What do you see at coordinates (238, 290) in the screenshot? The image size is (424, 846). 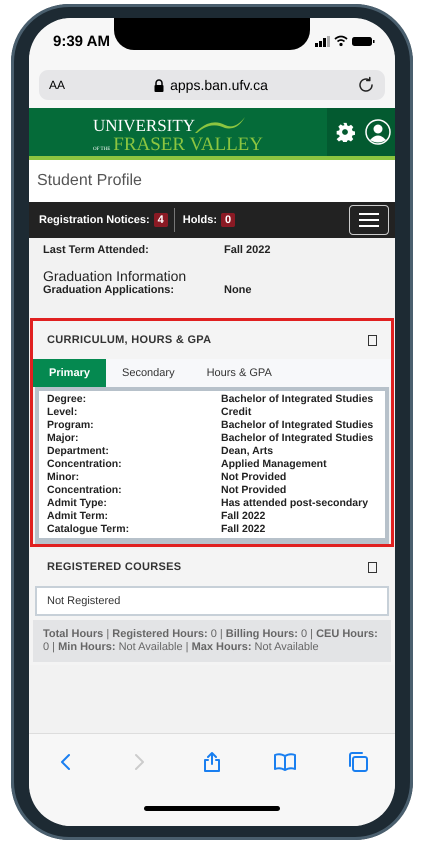 I see `field-value: None` at bounding box center [238, 290].